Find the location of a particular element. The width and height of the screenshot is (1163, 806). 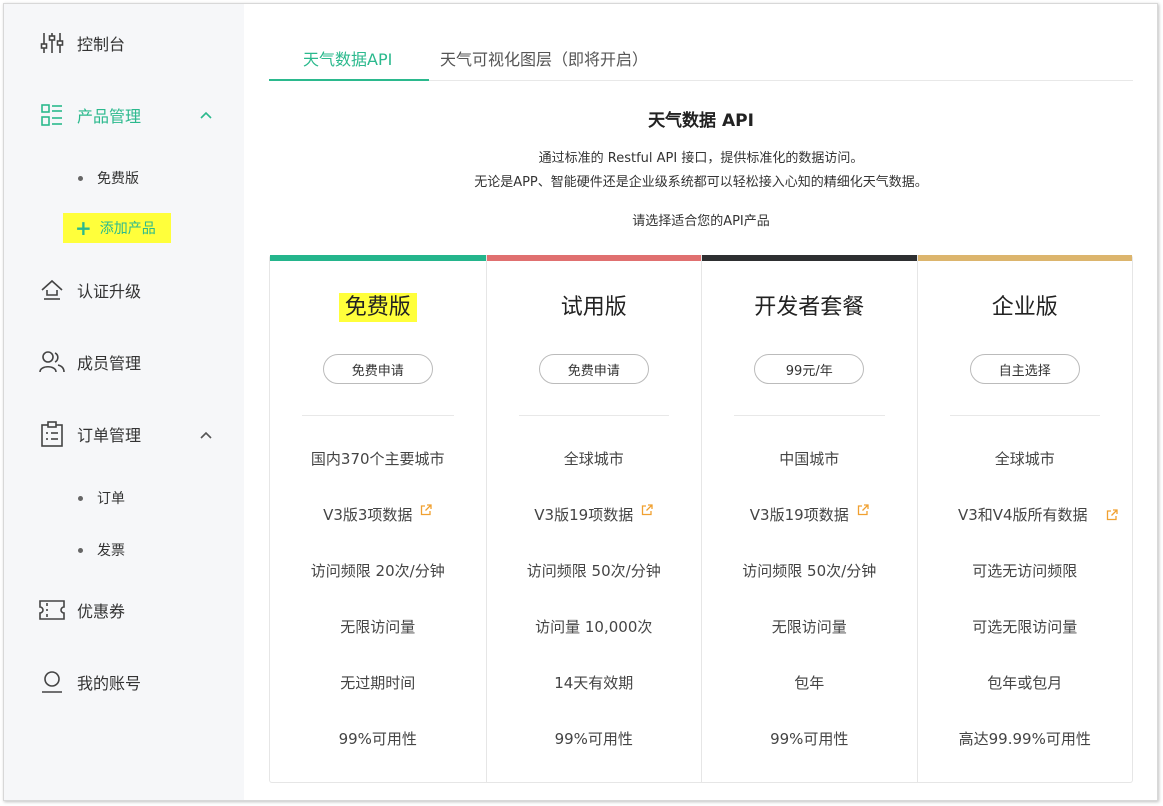

plan-apply-button: 99元/年 is located at coordinates (809, 369).